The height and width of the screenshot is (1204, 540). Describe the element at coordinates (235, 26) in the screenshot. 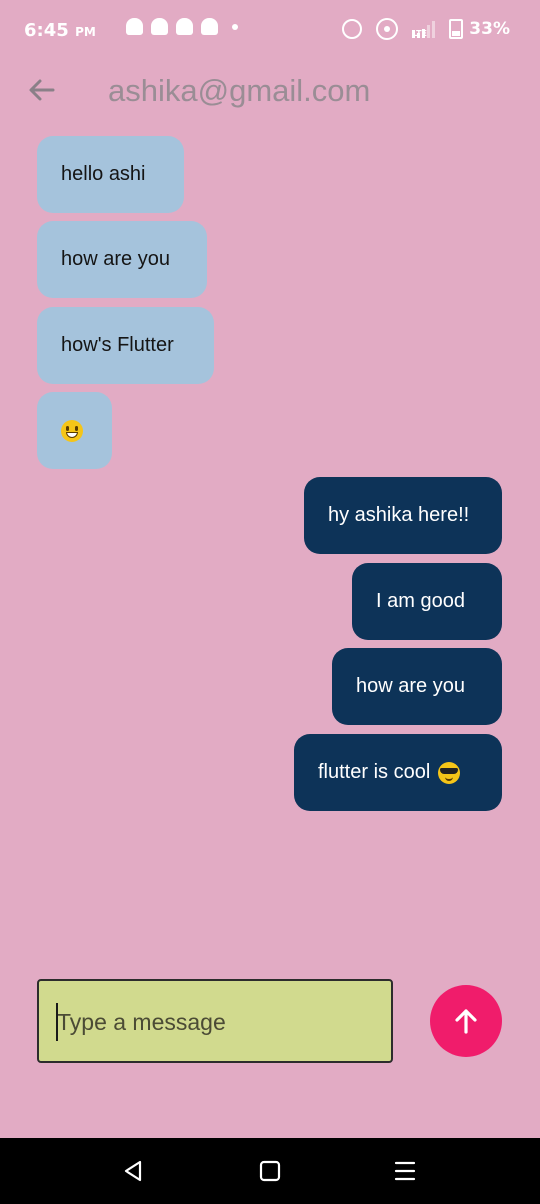

I see `dot-icon` at that location.